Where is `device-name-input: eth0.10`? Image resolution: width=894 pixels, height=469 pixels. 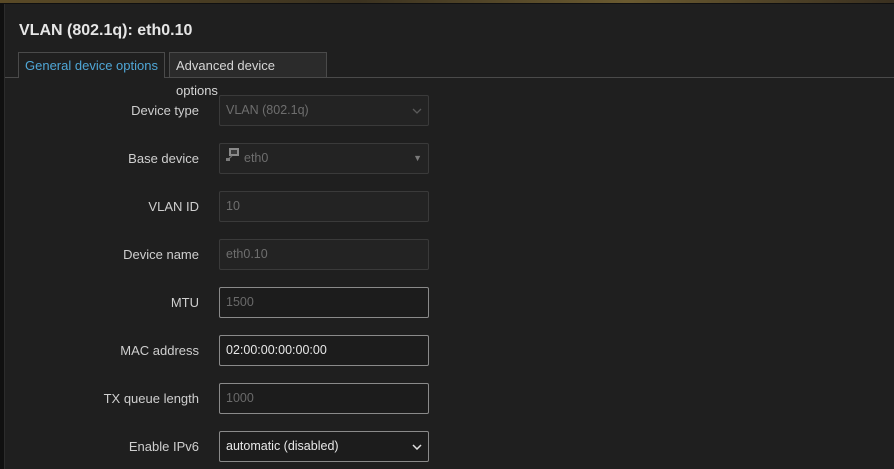 device-name-input: eth0.10 is located at coordinates (324, 254).